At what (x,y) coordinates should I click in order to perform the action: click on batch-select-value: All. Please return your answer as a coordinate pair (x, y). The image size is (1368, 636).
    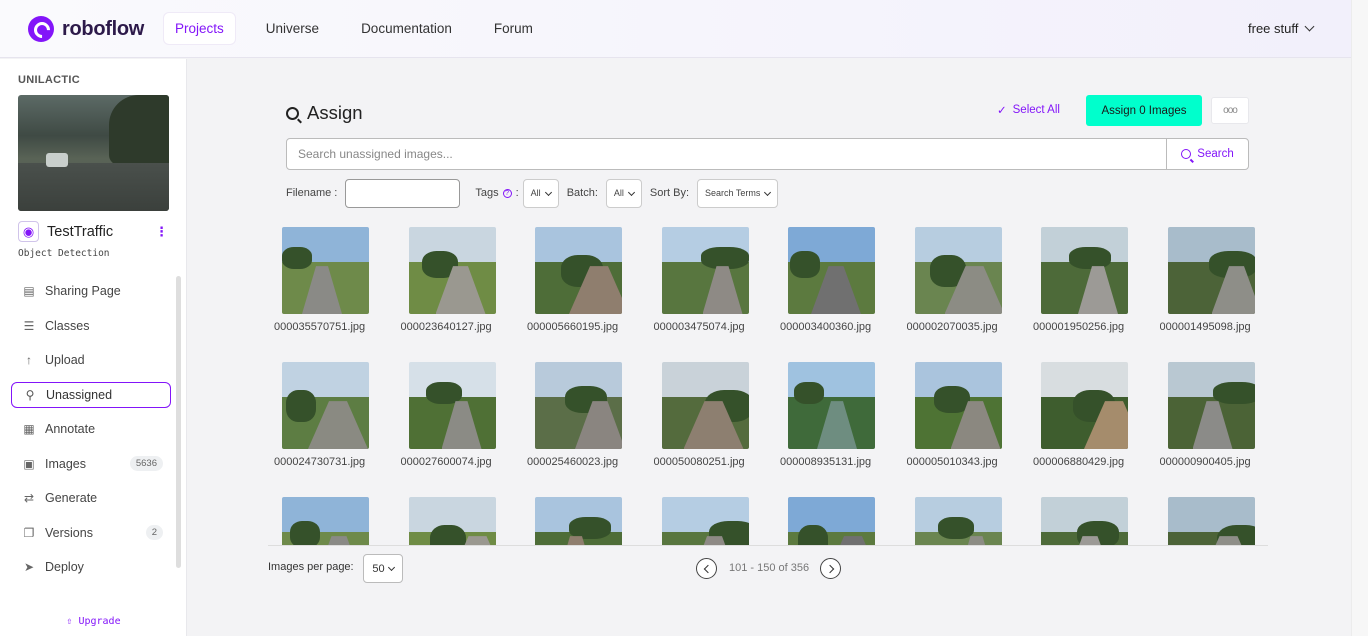
    Looking at the image, I should click on (618, 193).